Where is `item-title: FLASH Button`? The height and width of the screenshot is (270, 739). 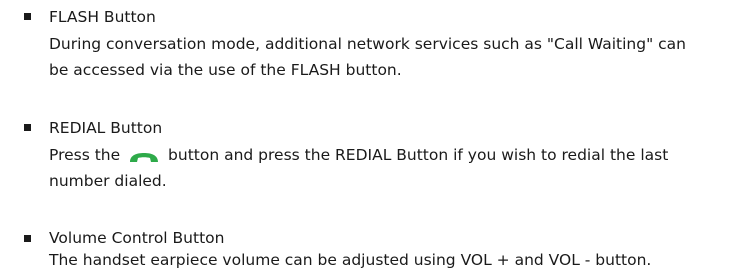
item-title: FLASH Button is located at coordinates (102, 17).